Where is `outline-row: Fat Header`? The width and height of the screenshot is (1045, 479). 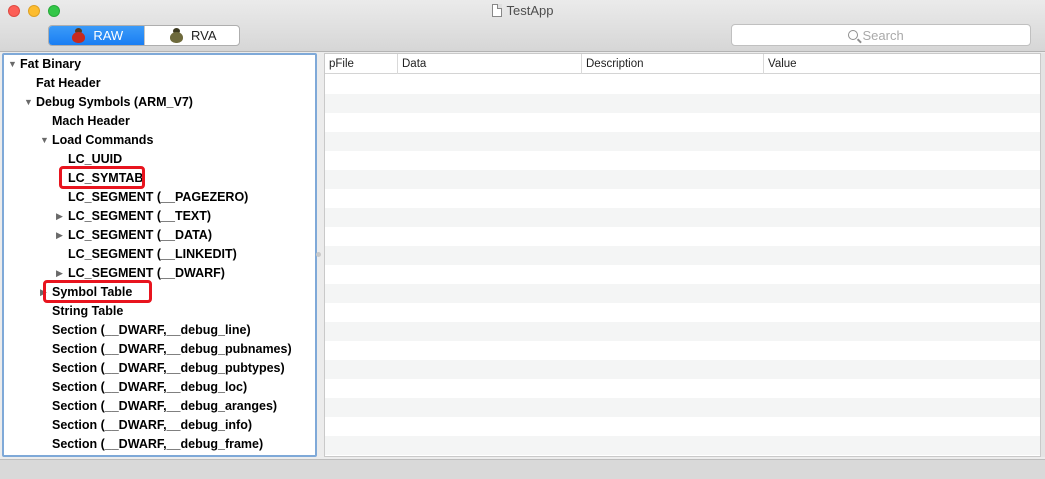 outline-row: Fat Header is located at coordinates (159, 83).